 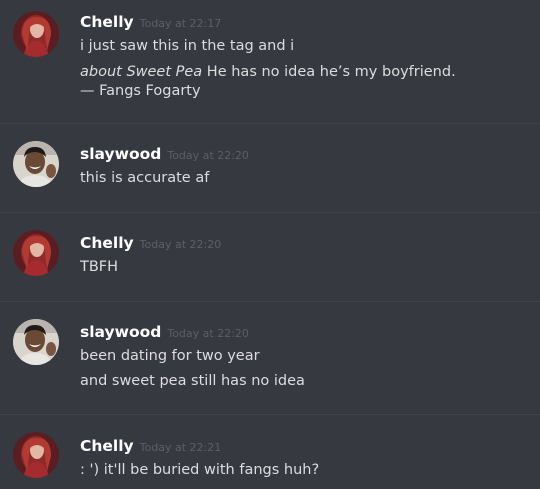 What do you see at coordinates (170, 356) in the screenshot?
I see `message-text: been dating for two year` at bounding box center [170, 356].